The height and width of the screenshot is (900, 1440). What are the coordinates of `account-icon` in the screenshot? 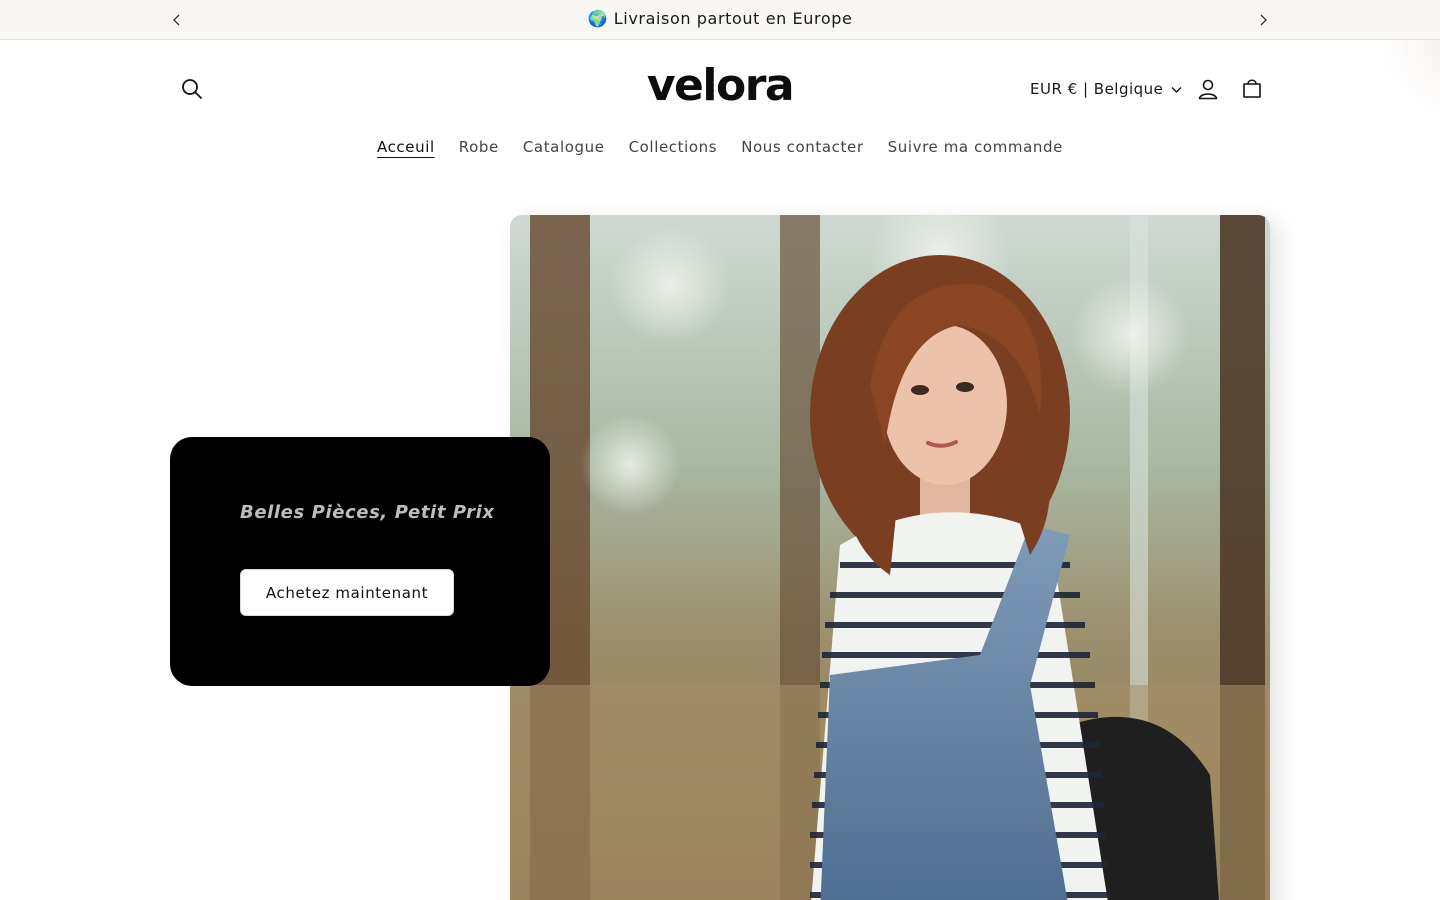 It's located at (1208, 89).